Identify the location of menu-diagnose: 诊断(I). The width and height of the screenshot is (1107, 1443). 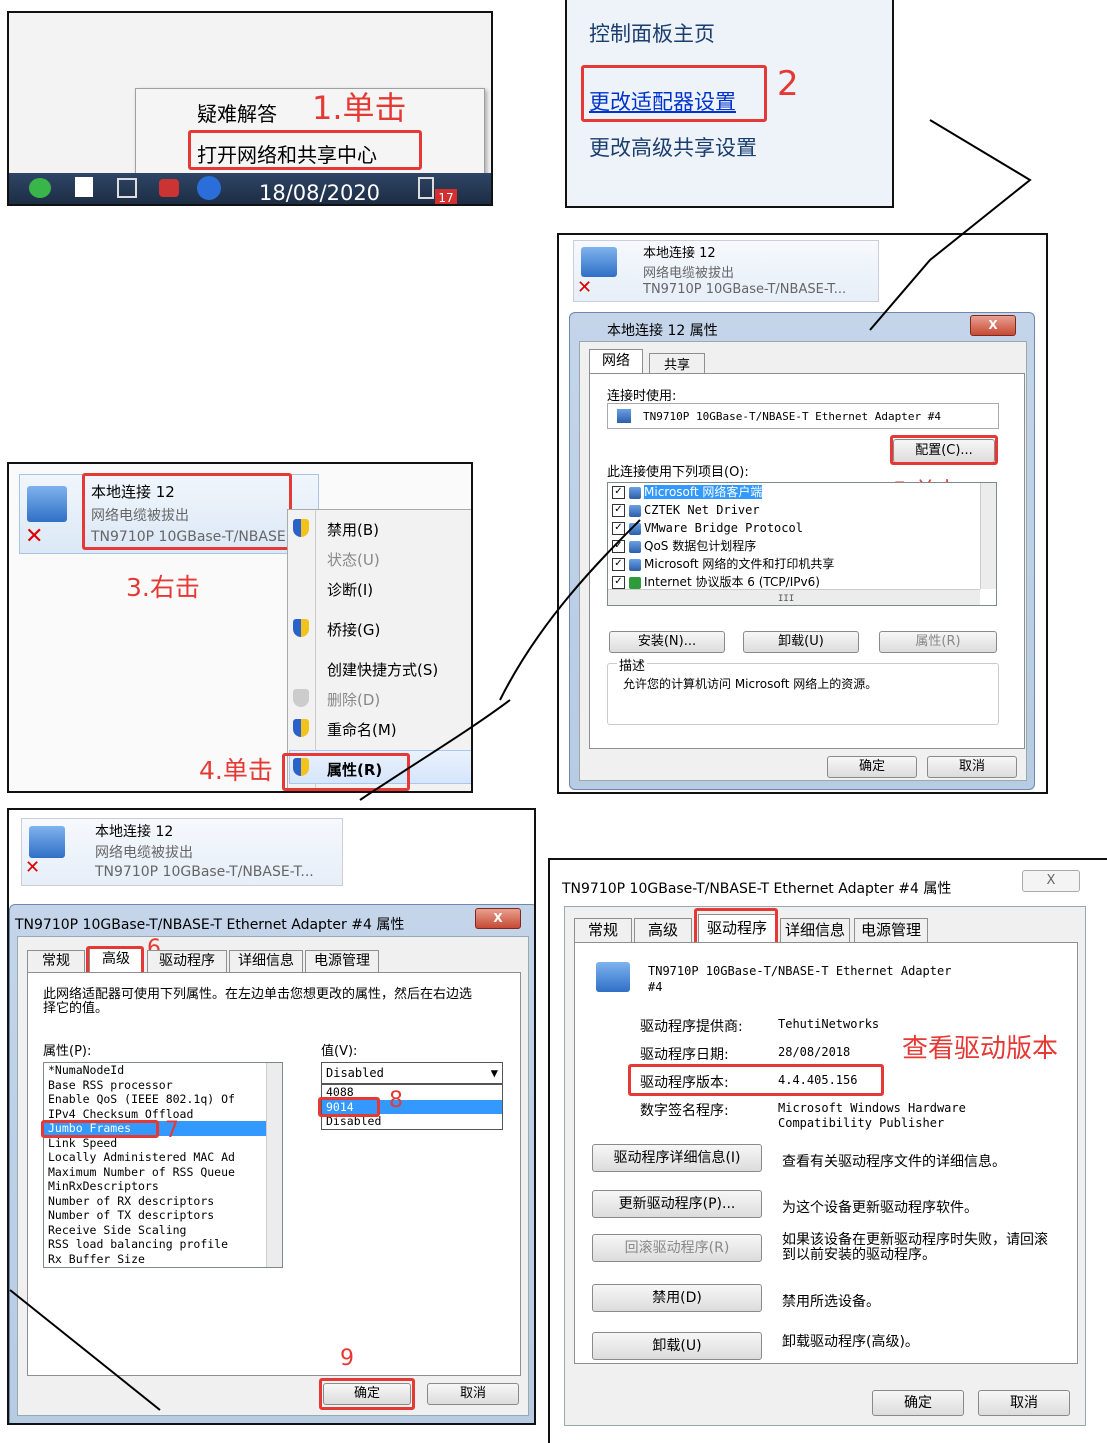
(350, 589).